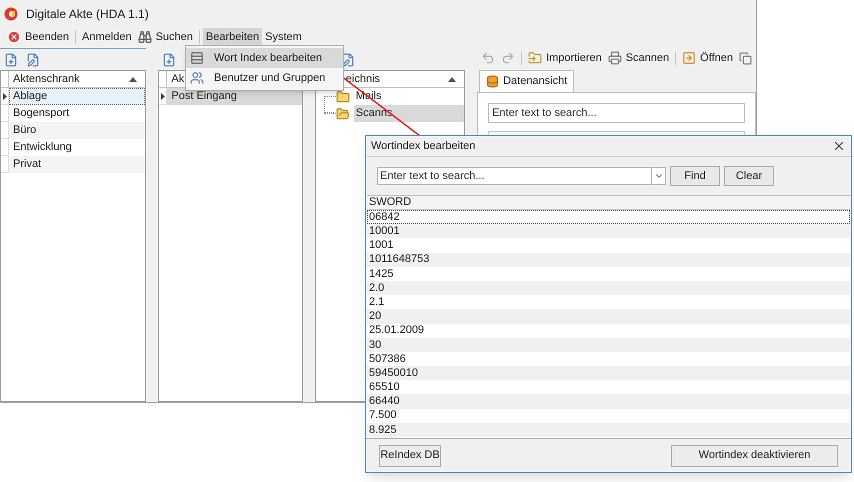 The width and height of the screenshot is (854, 482). What do you see at coordinates (608, 345) in the screenshot?
I see `table-cell: 30` at bounding box center [608, 345].